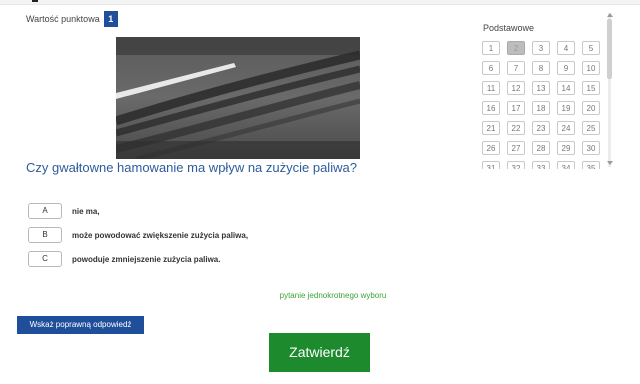 The width and height of the screenshot is (640, 384). Describe the element at coordinates (516, 128) in the screenshot. I see `question-number-22: 22` at that location.